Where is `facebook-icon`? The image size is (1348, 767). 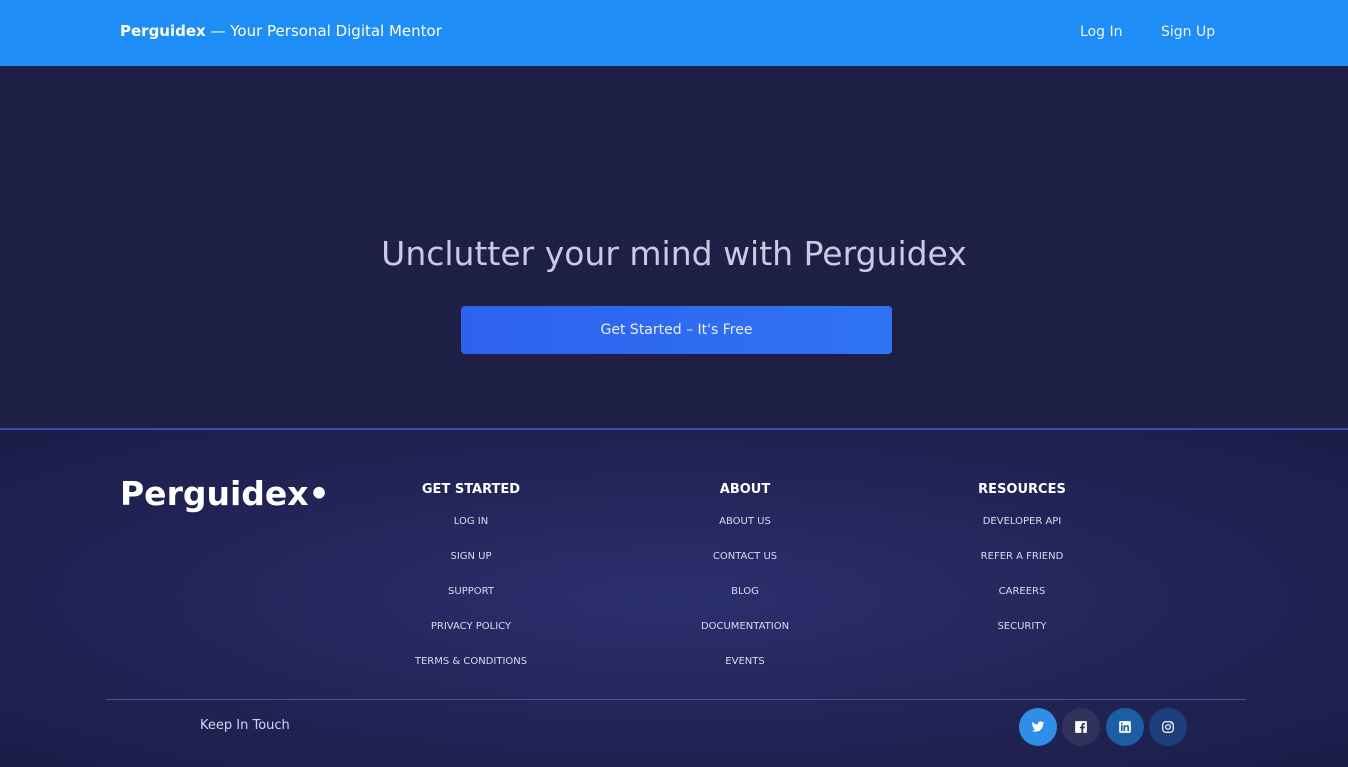 facebook-icon is located at coordinates (1081, 727).